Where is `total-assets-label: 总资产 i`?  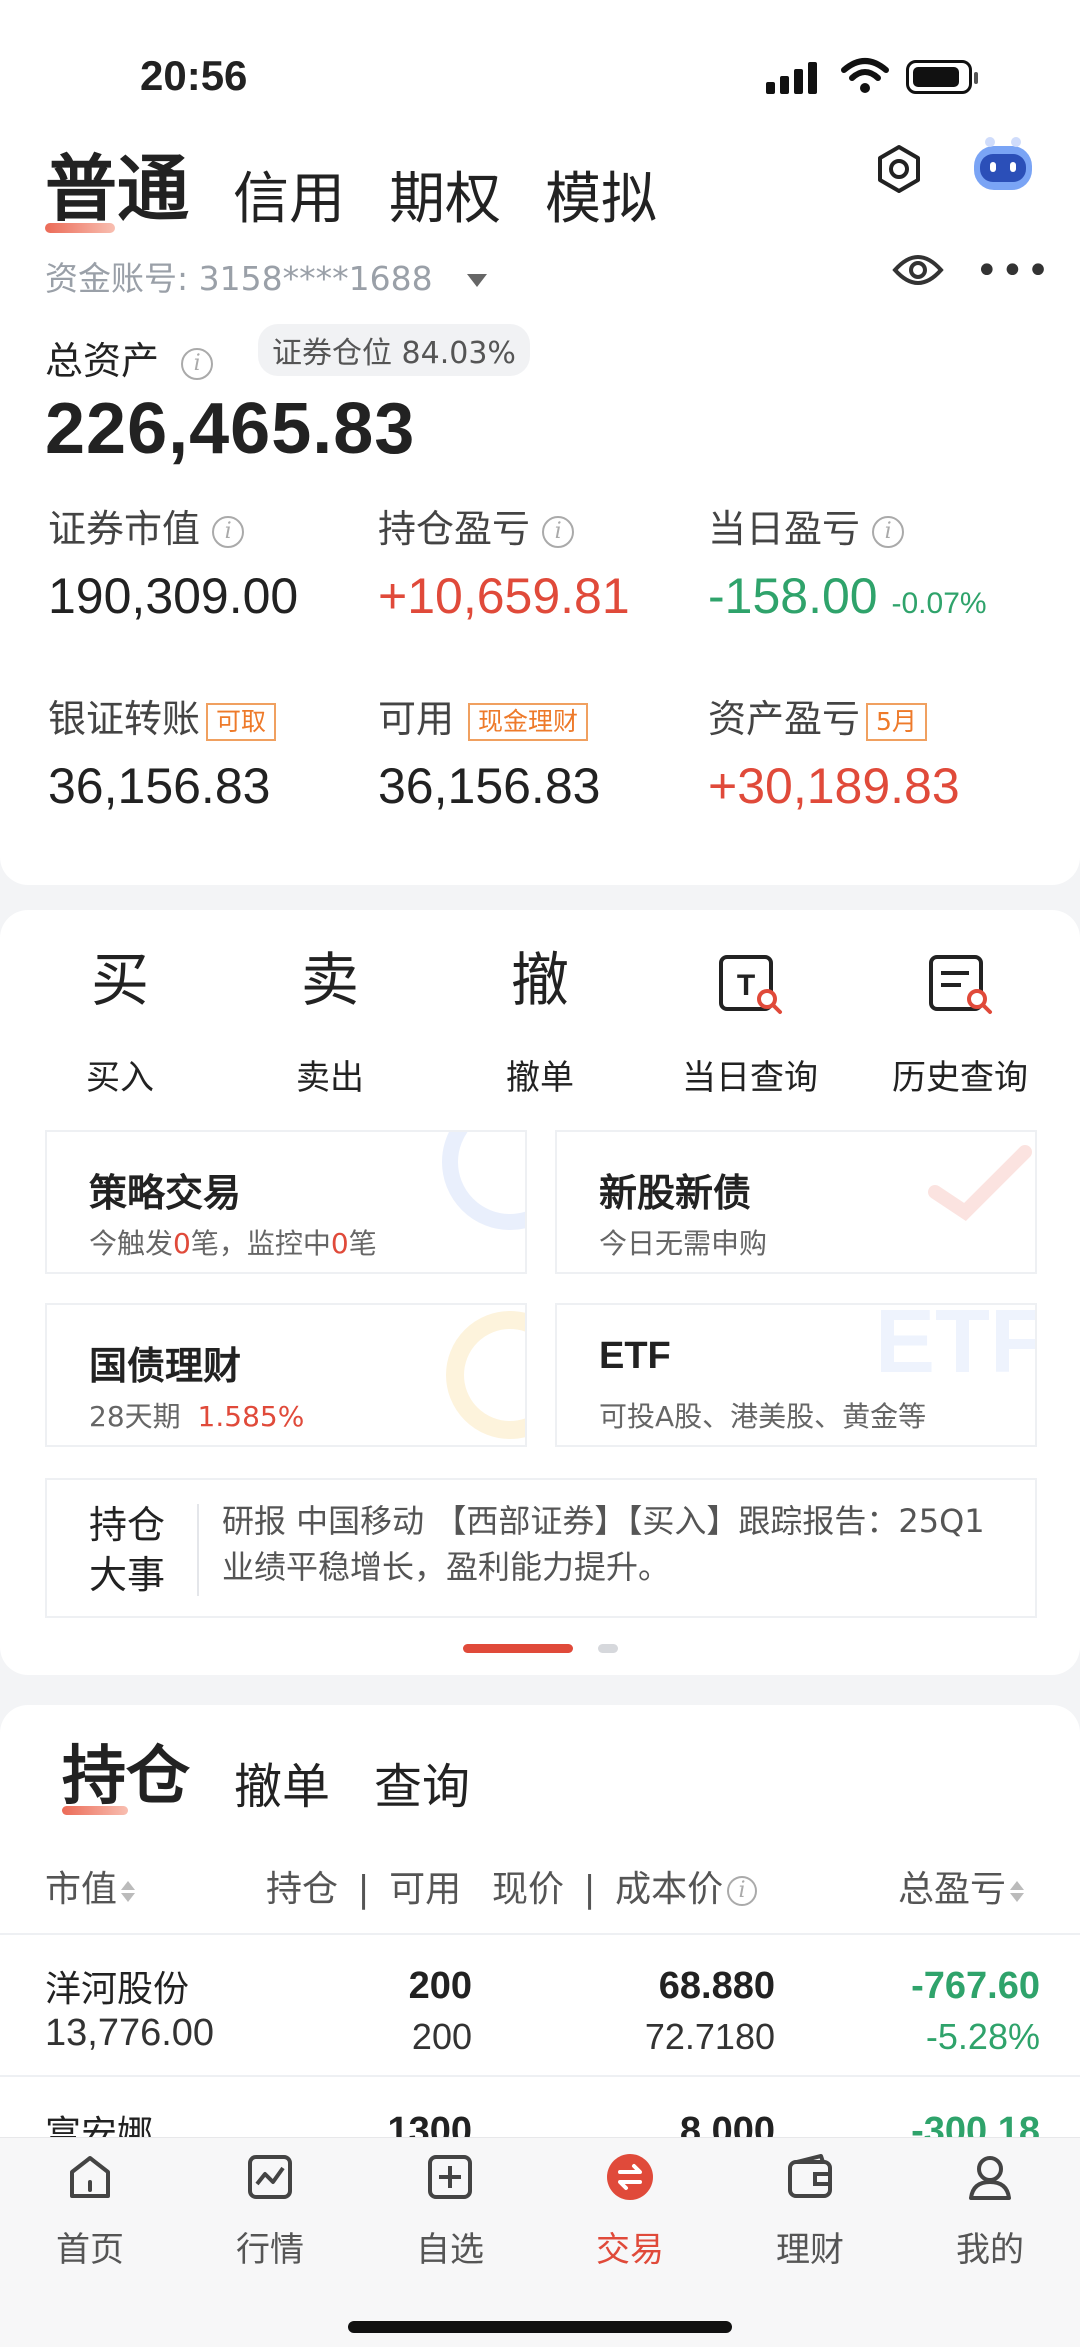
total-assets-label: 总资产 i is located at coordinates (129, 357).